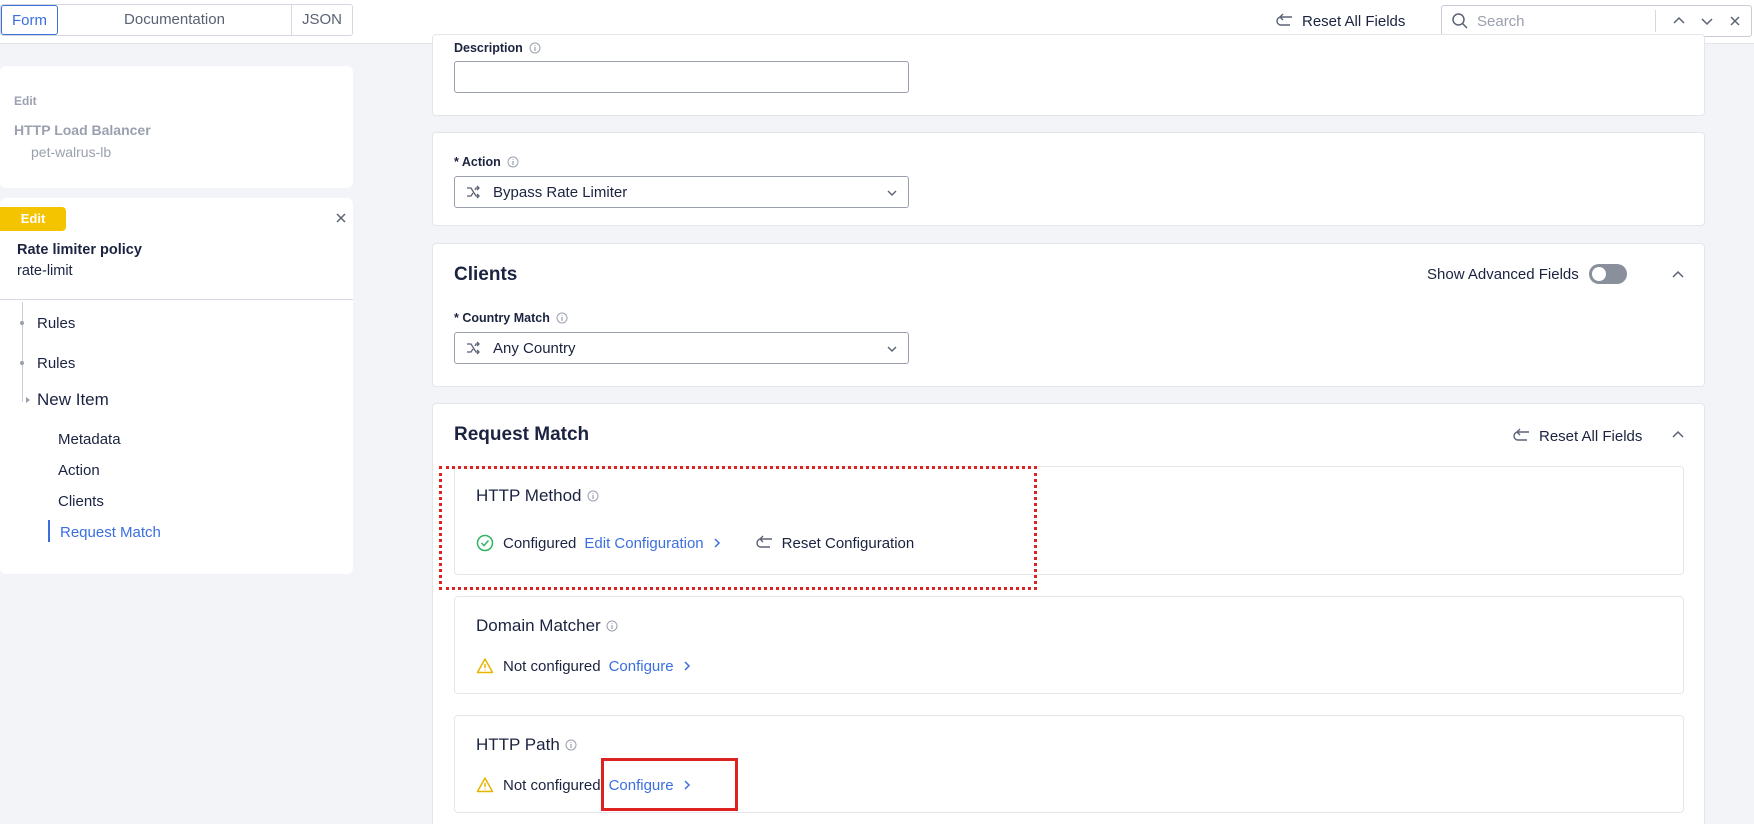  What do you see at coordinates (81, 501) in the screenshot?
I see `nav-item-clients: Clients` at bounding box center [81, 501].